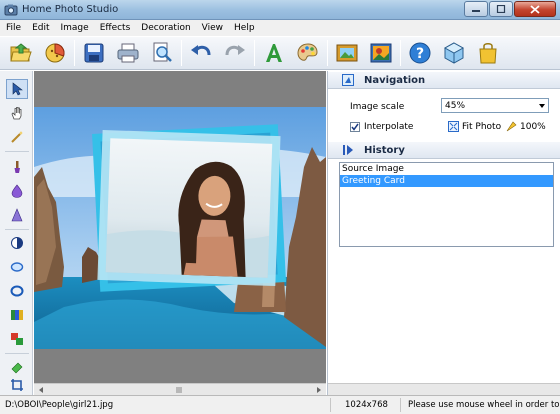 The height and width of the screenshot is (414, 560). Describe the element at coordinates (446, 204) in the screenshot. I see `history-list: Source Image Greeting Card` at that location.